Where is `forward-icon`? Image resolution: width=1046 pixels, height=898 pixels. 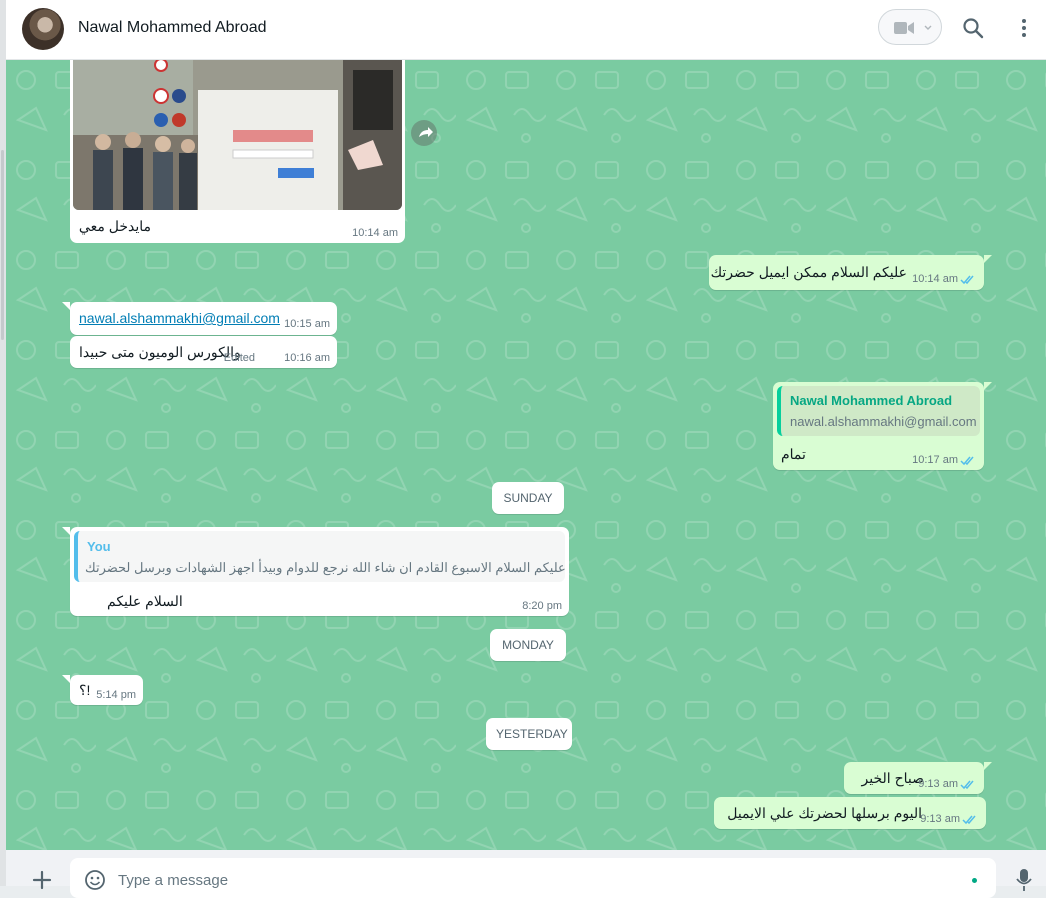 forward-icon is located at coordinates (426, 132).